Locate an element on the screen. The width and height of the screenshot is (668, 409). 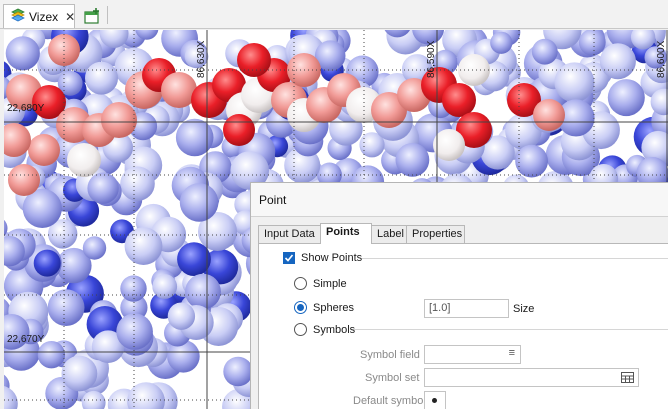
tab-vizex: Vizex ✕ is located at coordinates (39, 16).